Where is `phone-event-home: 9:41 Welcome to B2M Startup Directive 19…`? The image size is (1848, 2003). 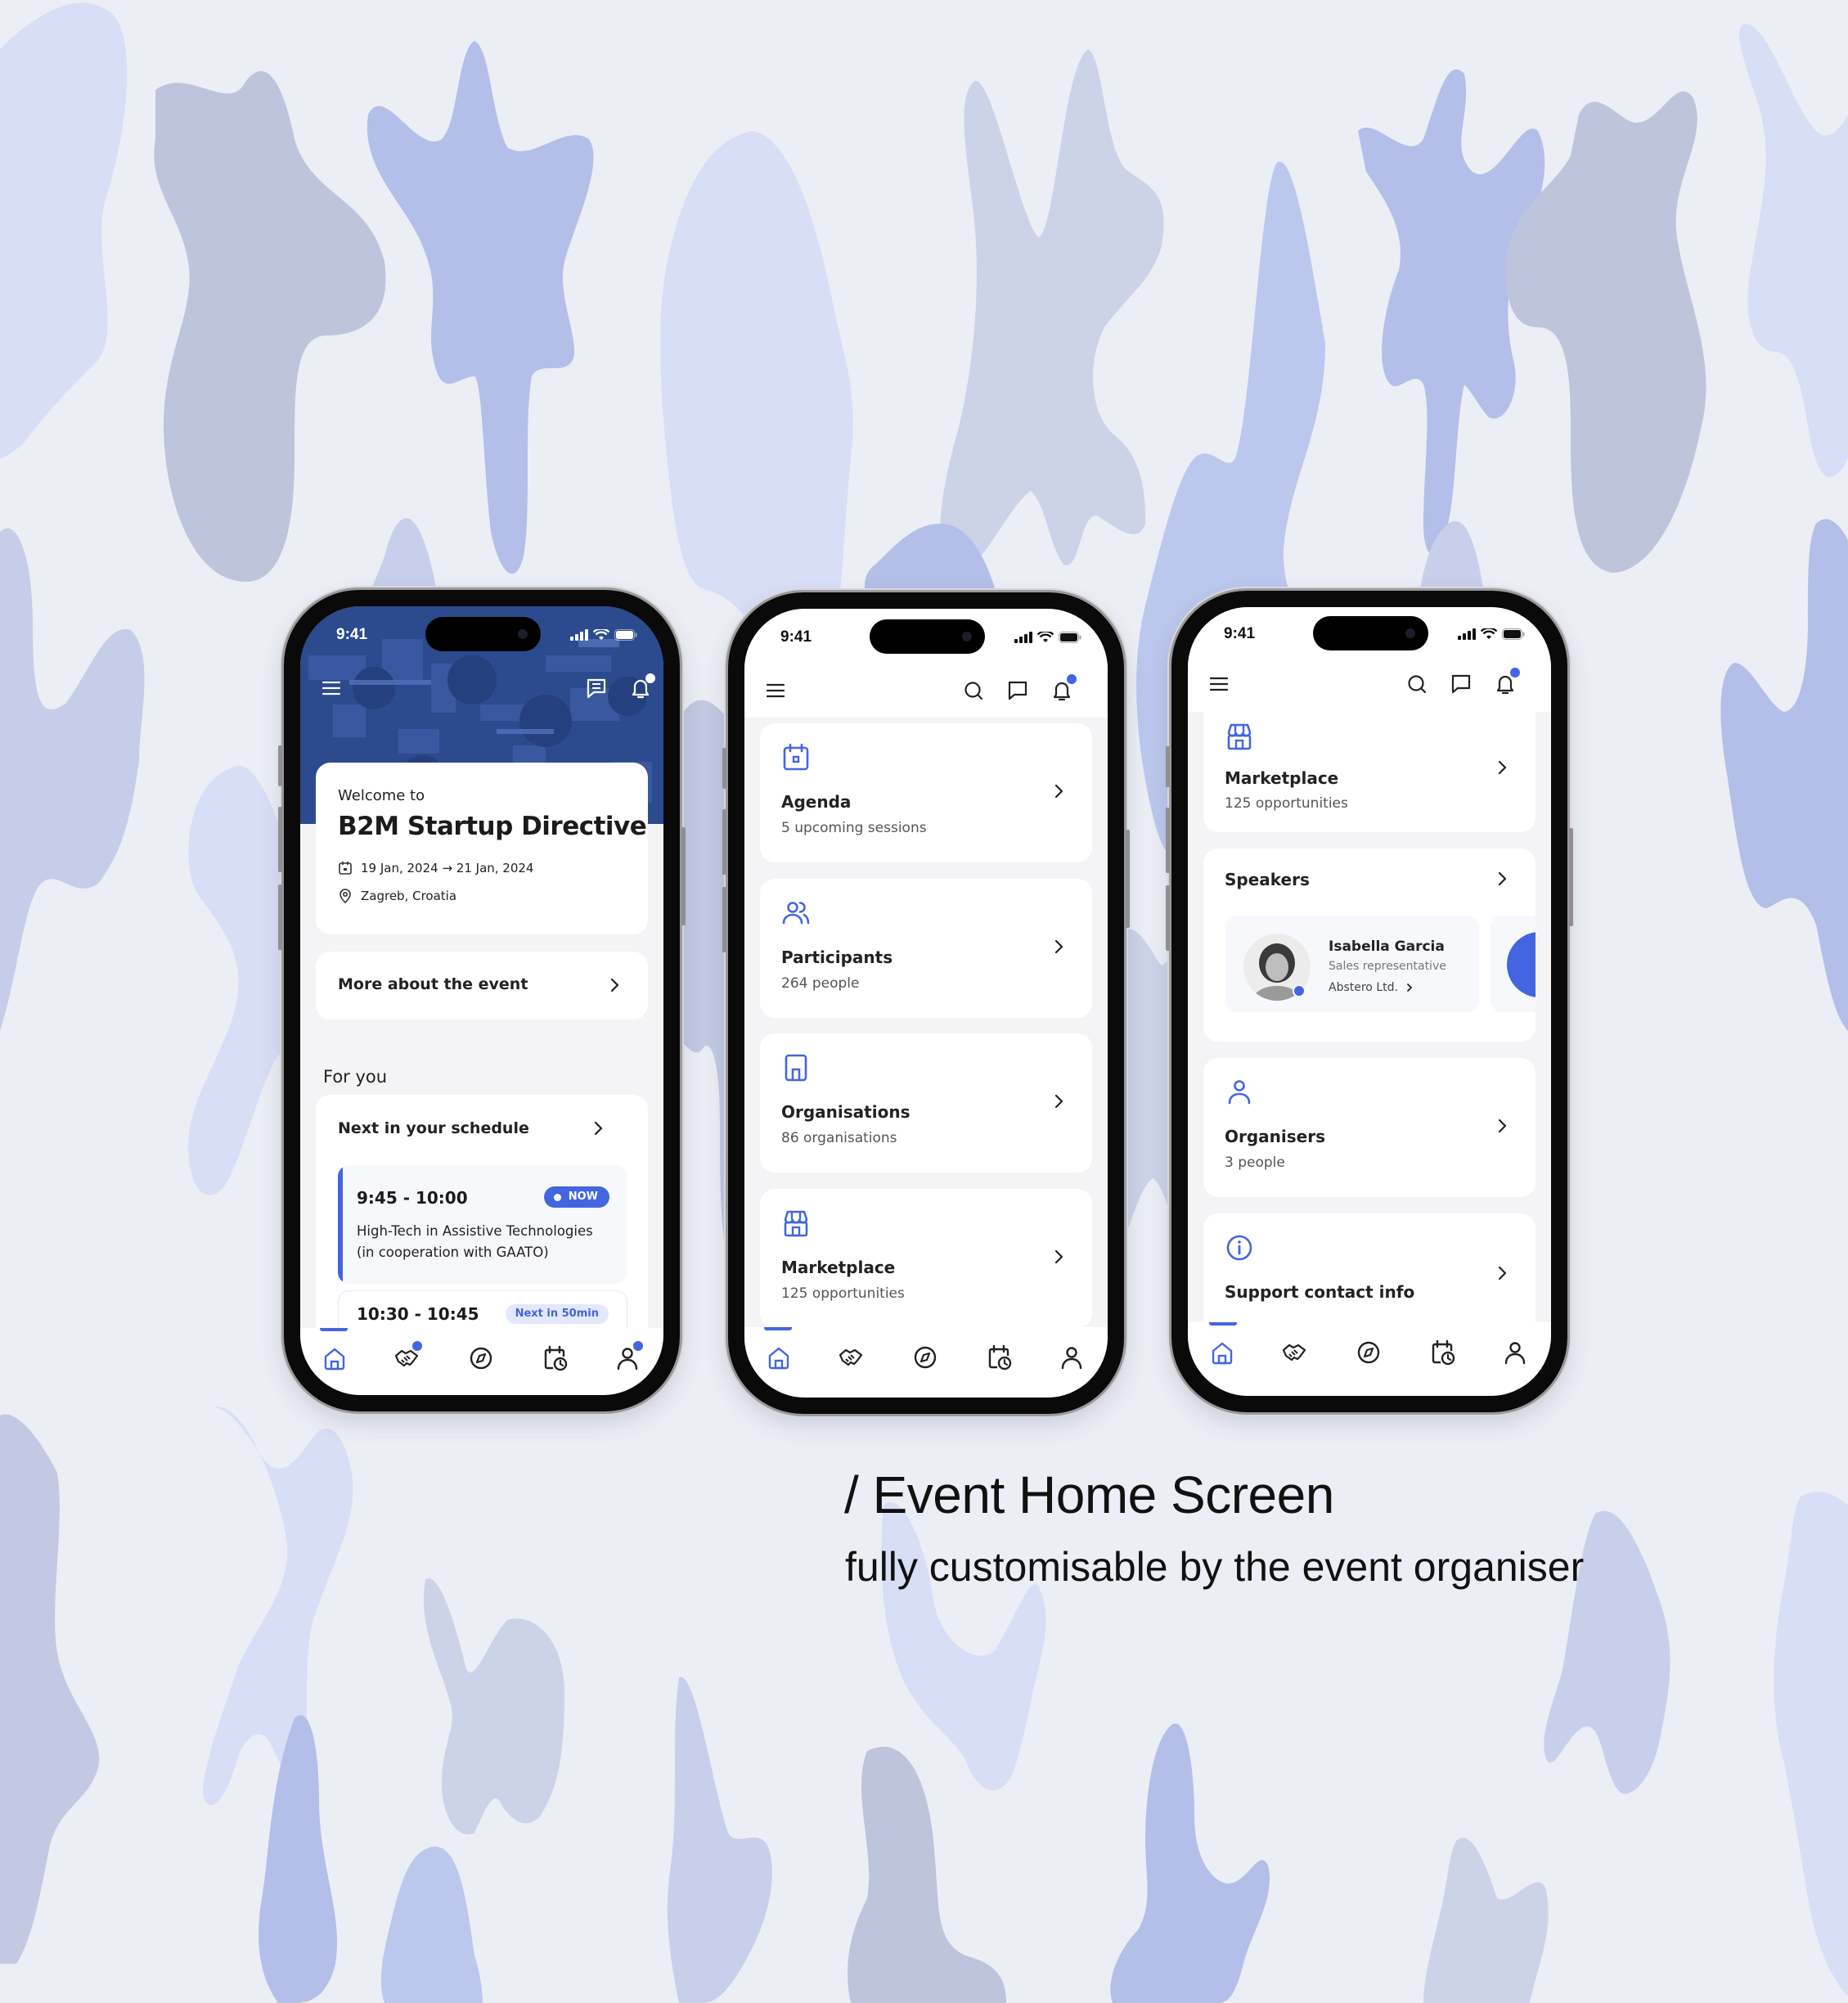 phone-event-home: 9:41 Welcome to B2M Startup Directive 19… is located at coordinates (482, 1000).